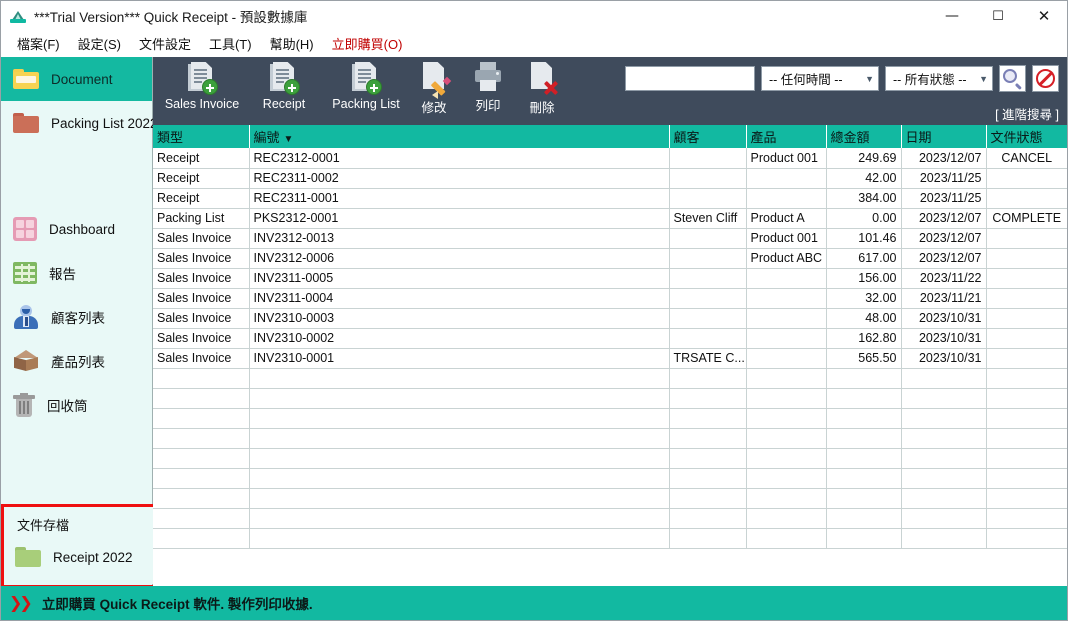 The height and width of the screenshot is (621, 1068). What do you see at coordinates (79, 123) in the screenshot?
I see `sidebar-item-packing-list-2022: Packing List 2022` at bounding box center [79, 123].